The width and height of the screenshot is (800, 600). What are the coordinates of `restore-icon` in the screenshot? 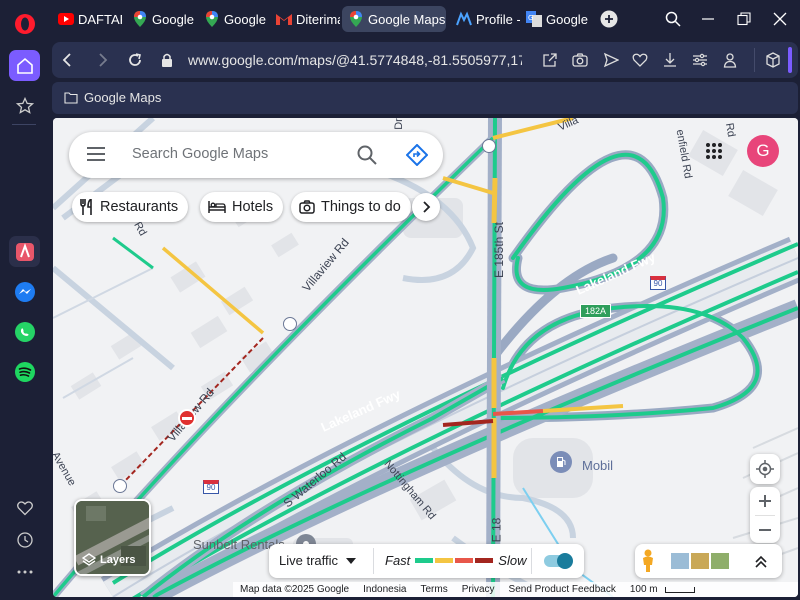 It's located at (744, 19).